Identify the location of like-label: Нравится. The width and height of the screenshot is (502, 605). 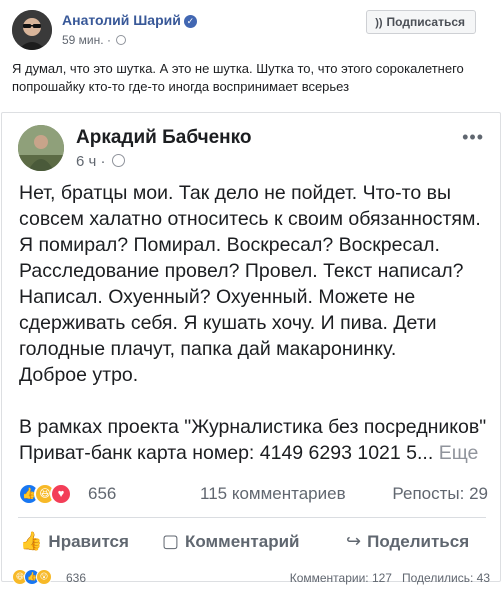
(88, 541).